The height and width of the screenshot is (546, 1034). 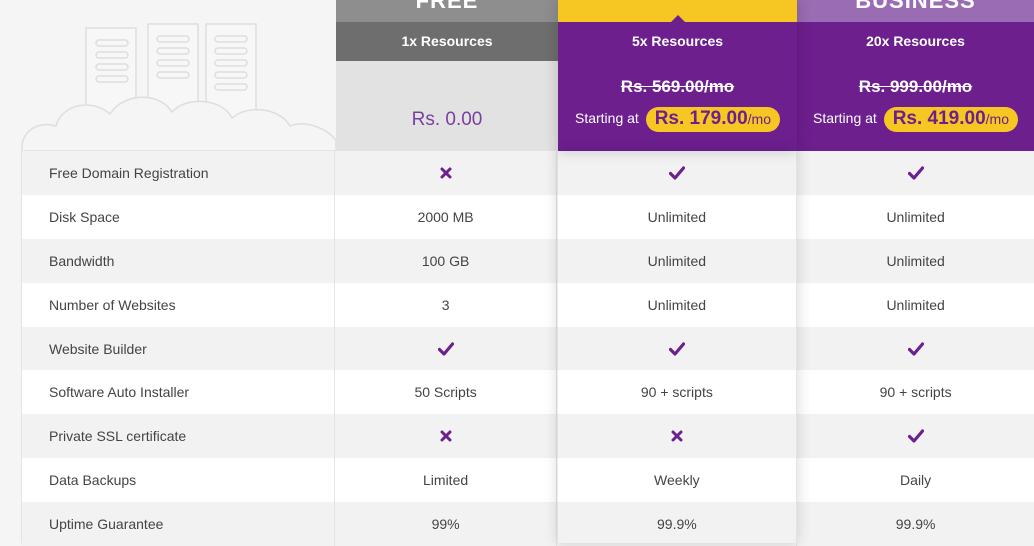 I want to click on plan-price-box: Rs. 569.00/mo Starting at Rs. 179.00/mo, so click(x=677, y=106).